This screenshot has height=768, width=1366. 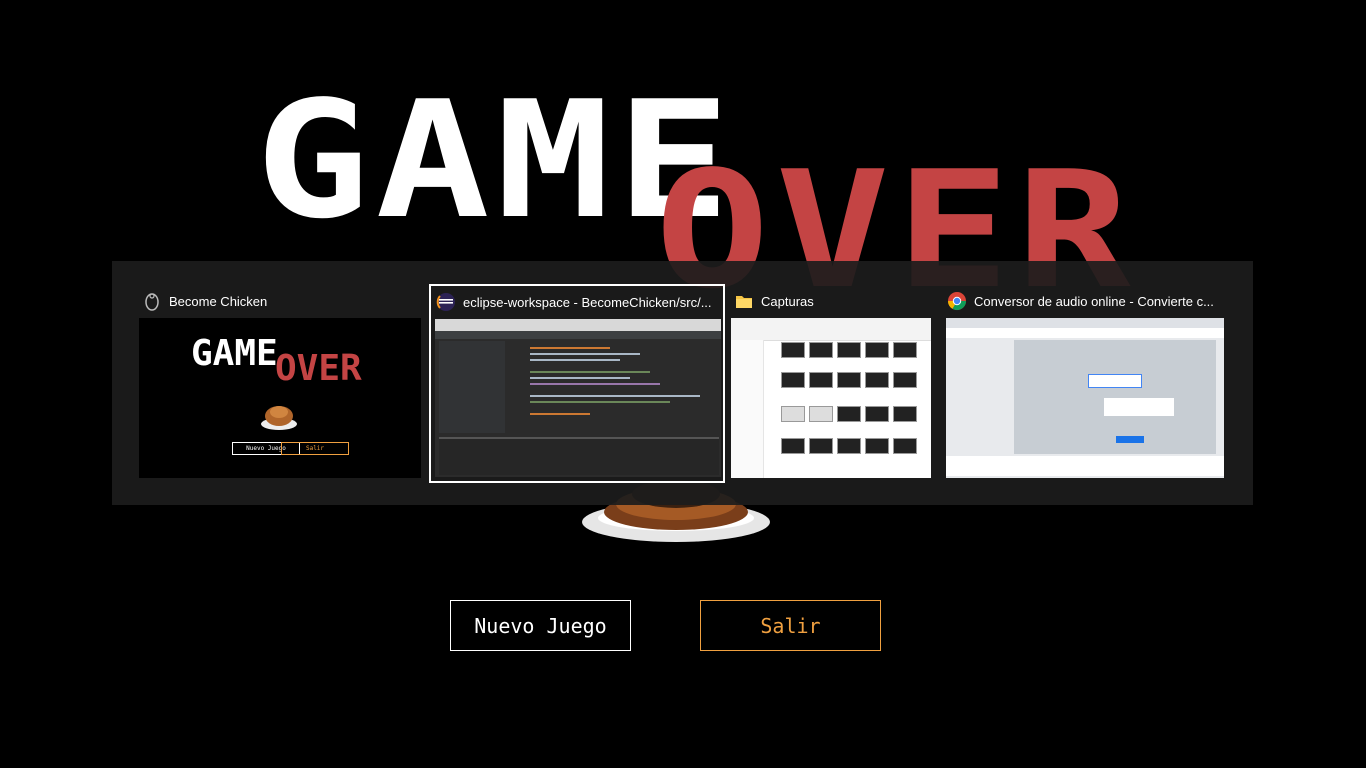 What do you see at coordinates (787, 301) in the screenshot?
I see `window-title: Capturas` at bounding box center [787, 301].